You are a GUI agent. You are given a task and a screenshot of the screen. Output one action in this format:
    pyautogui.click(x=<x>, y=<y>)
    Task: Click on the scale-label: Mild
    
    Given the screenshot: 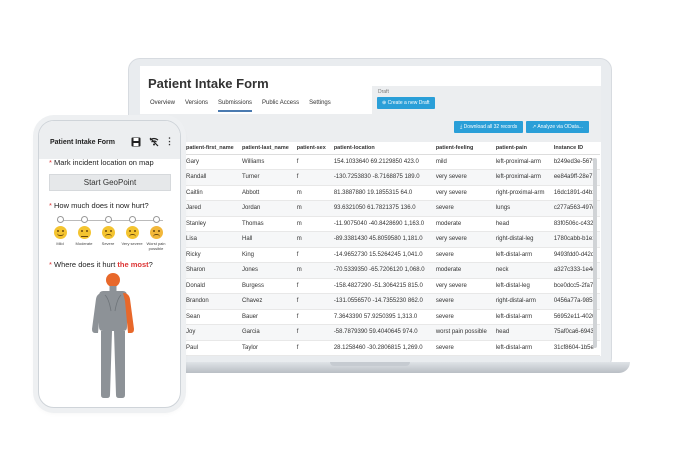 What is the action you would take?
    pyautogui.click(x=60, y=243)
    